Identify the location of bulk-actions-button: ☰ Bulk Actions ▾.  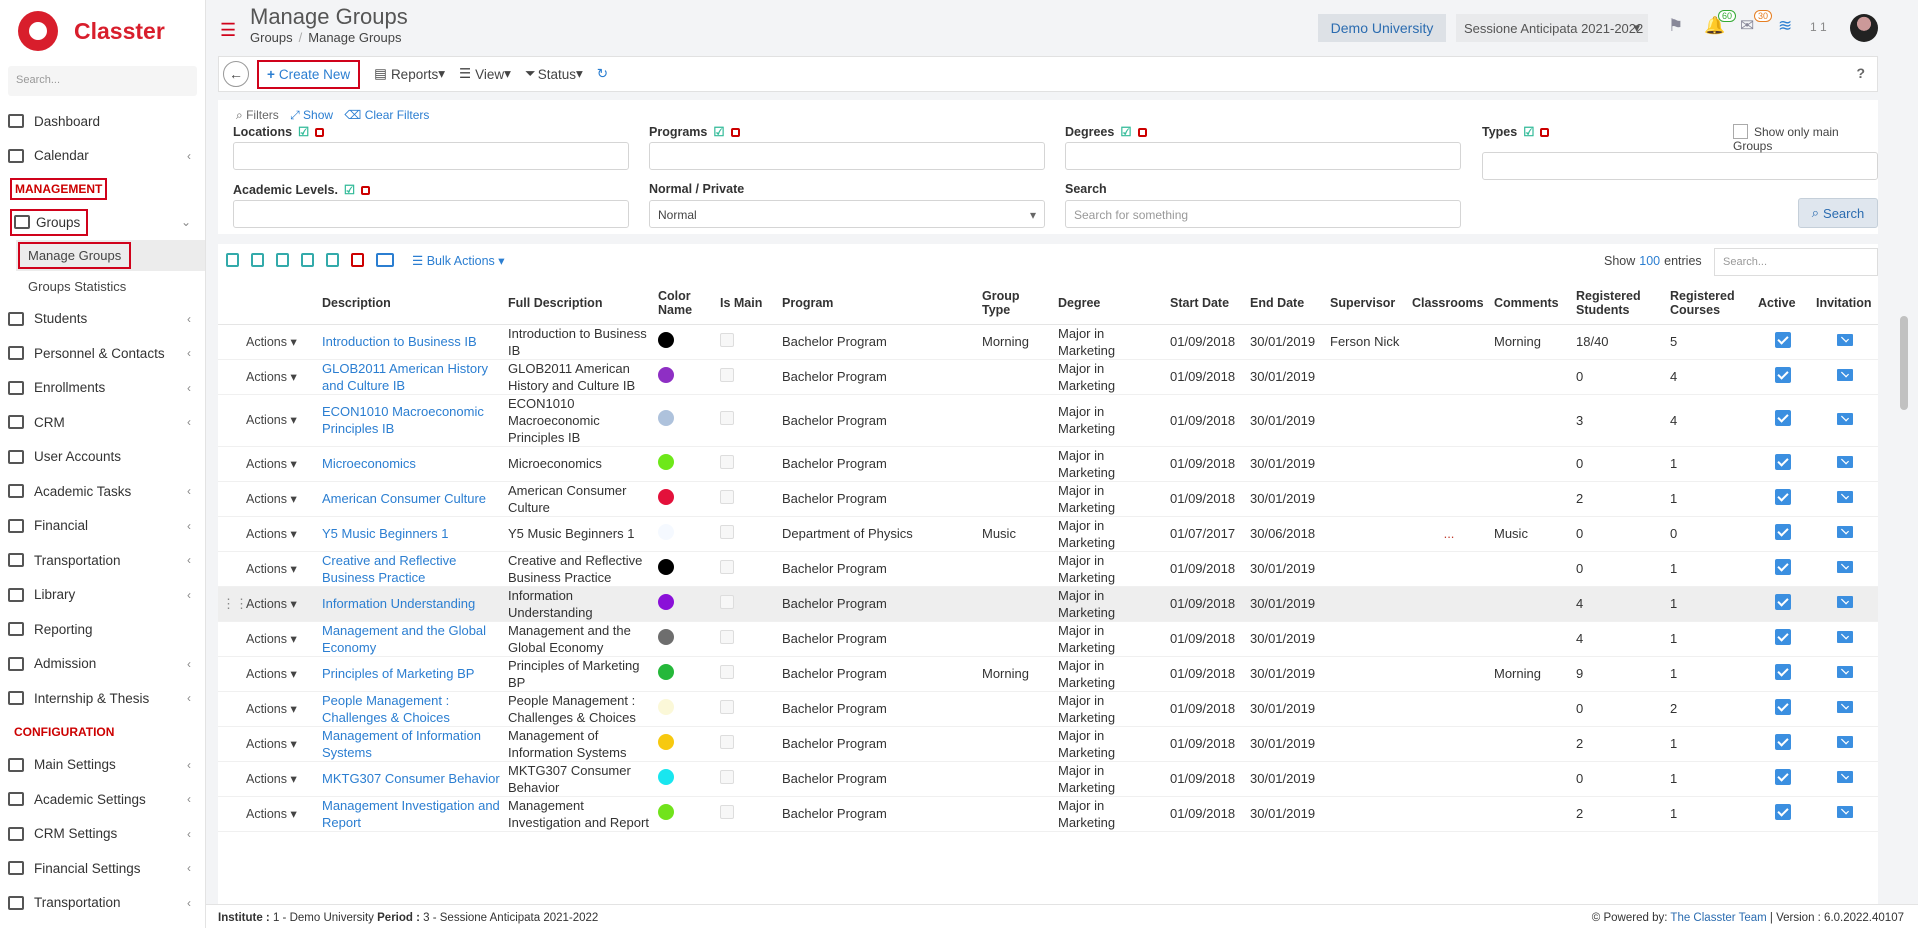
(458, 260).